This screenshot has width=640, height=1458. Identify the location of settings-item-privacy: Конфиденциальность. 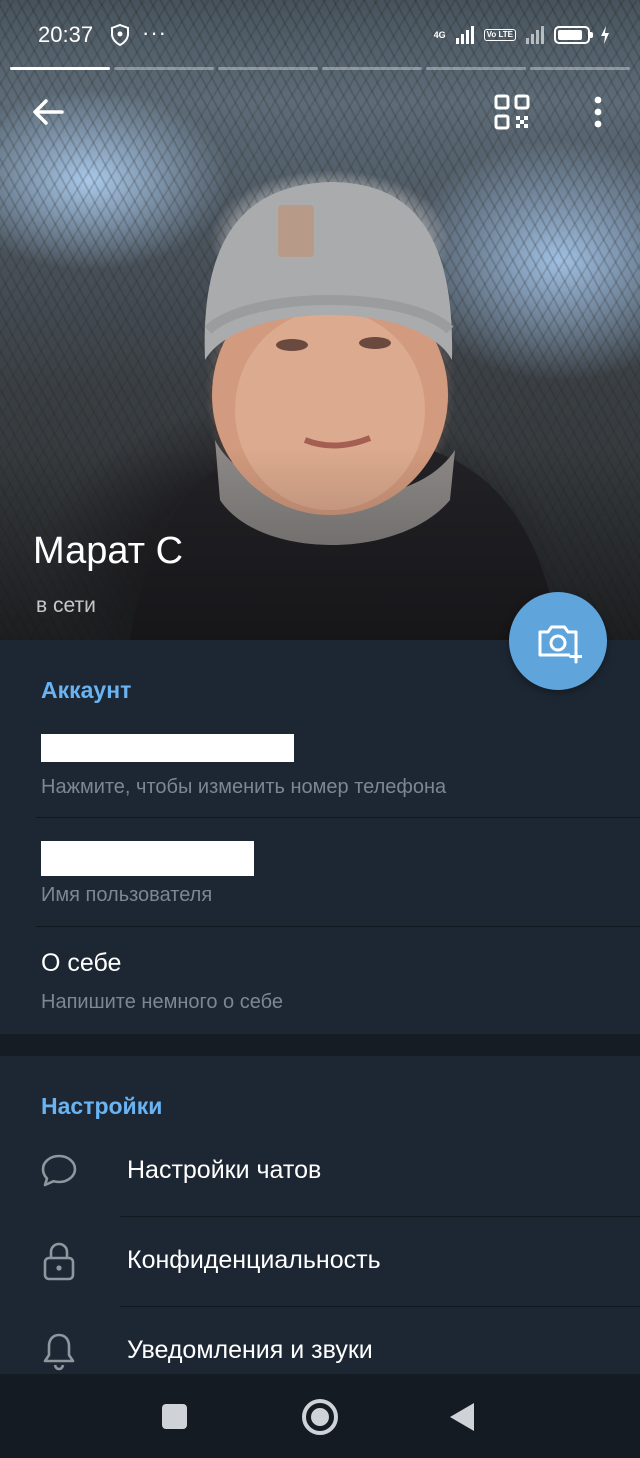
(320, 1261).